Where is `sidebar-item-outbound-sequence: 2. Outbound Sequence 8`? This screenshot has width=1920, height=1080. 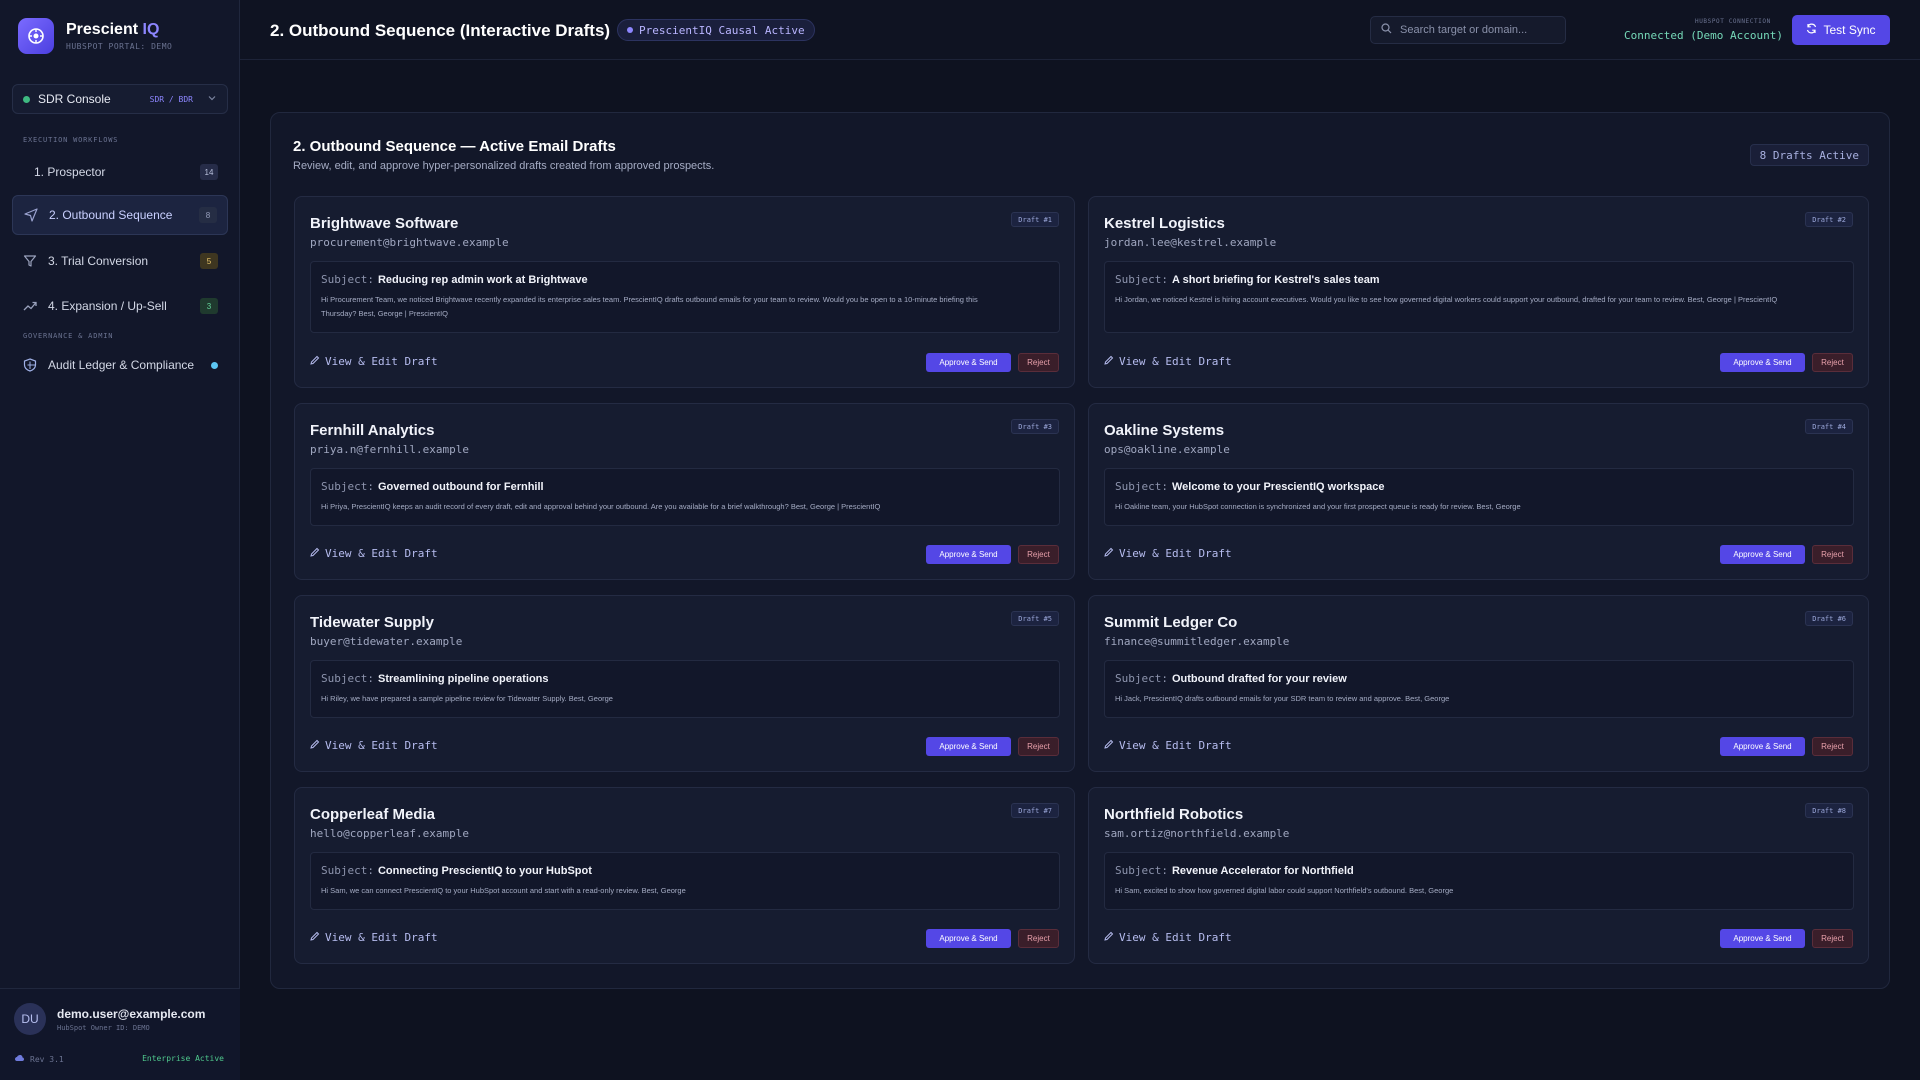 sidebar-item-outbound-sequence: 2. Outbound Sequence 8 is located at coordinates (120, 215).